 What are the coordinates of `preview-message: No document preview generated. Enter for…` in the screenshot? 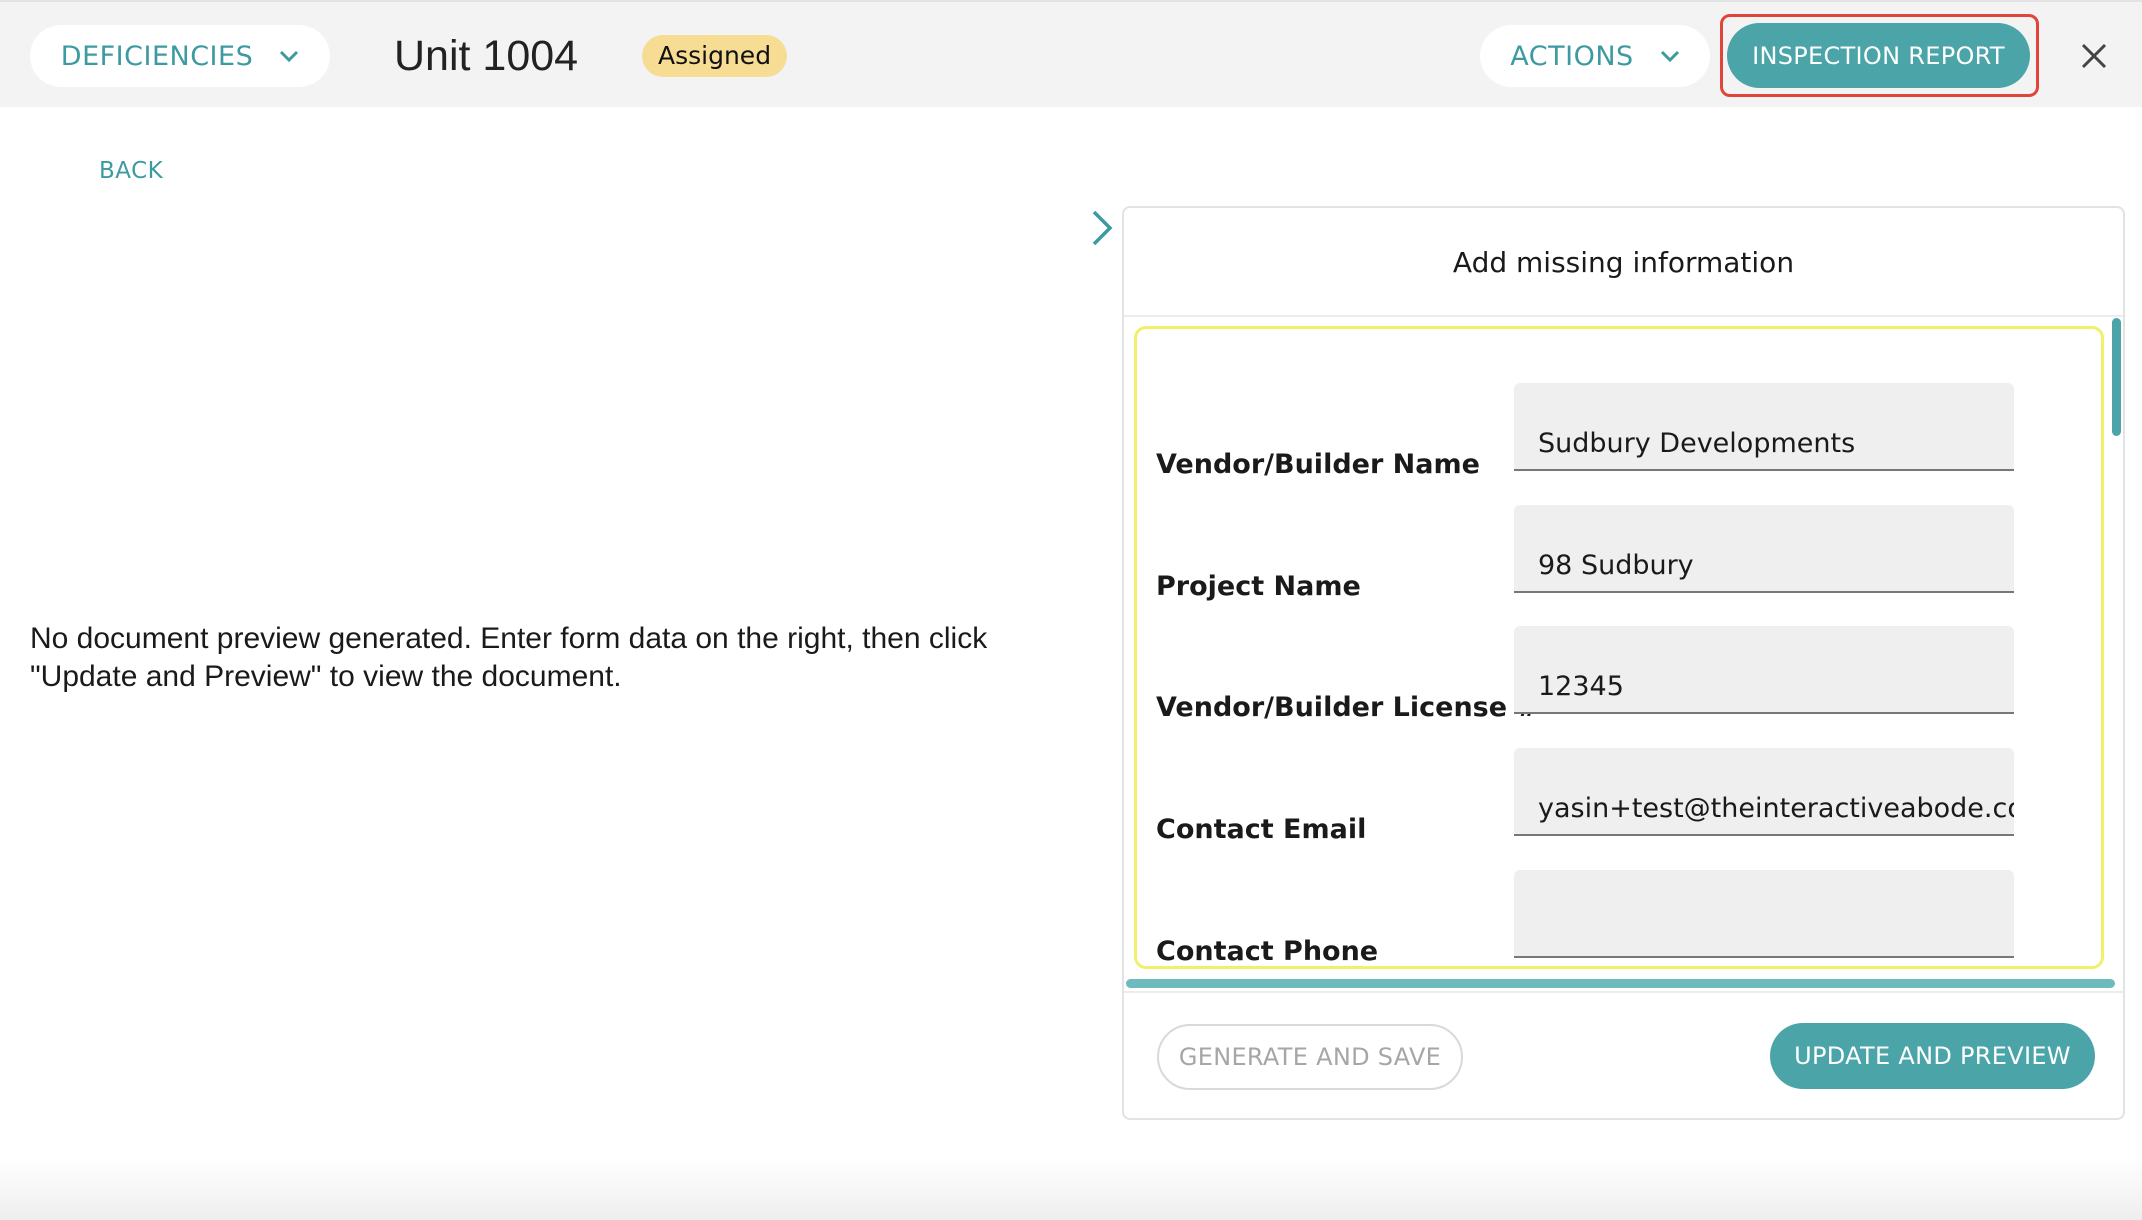 It's located at (509, 657).